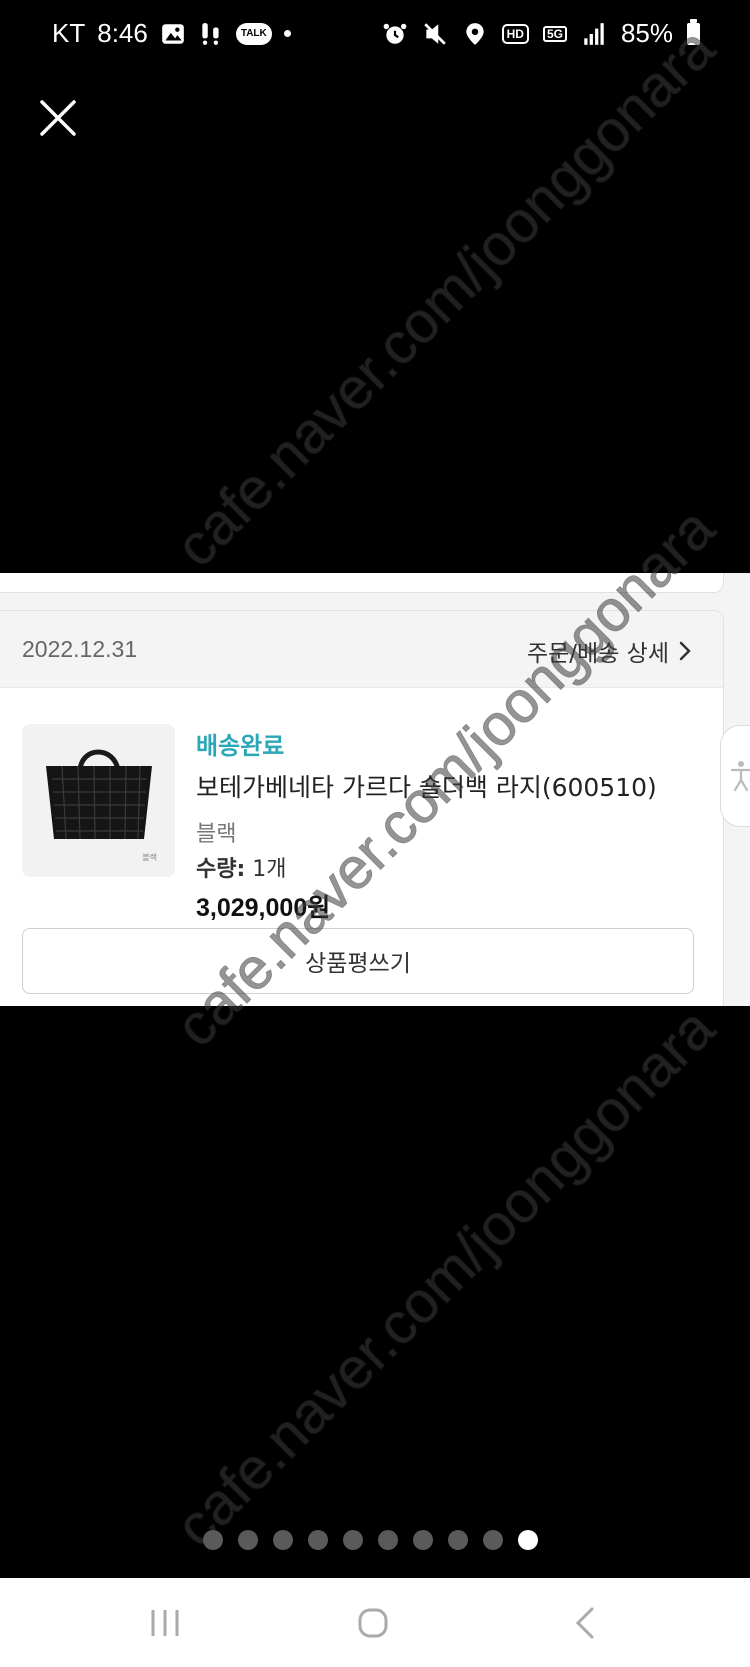  I want to click on order-header: 2022.12.31 주문/배송 상세, so click(361, 649).